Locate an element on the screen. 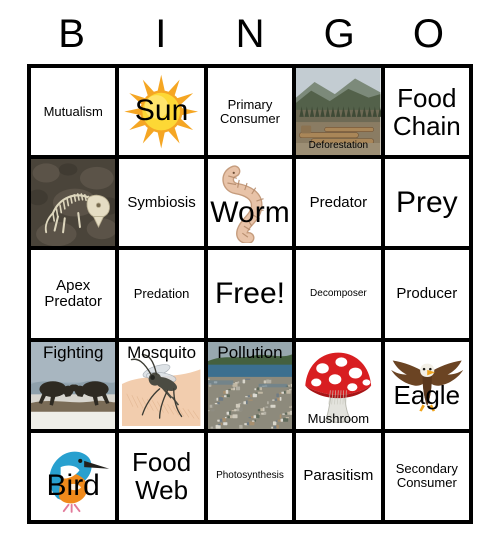 The width and height of the screenshot is (502, 544). bingo-cell-label-i2: Symbiosis is located at coordinates (161, 202).